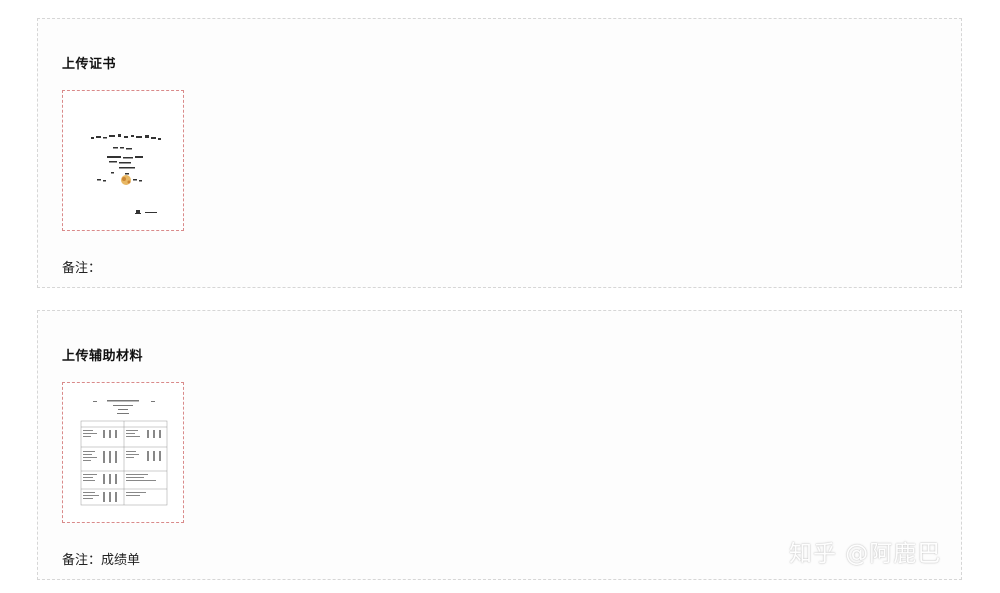 The image size is (1000, 593). I want to click on supporting-materials-note: 备注：成绩单, so click(101, 558).